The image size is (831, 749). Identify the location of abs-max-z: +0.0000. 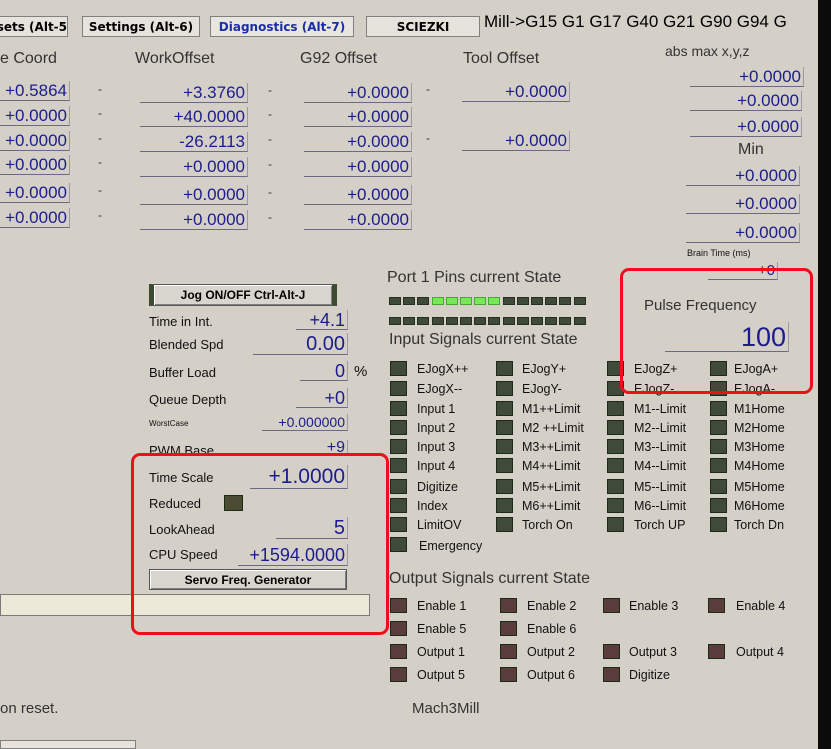
(746, 127).